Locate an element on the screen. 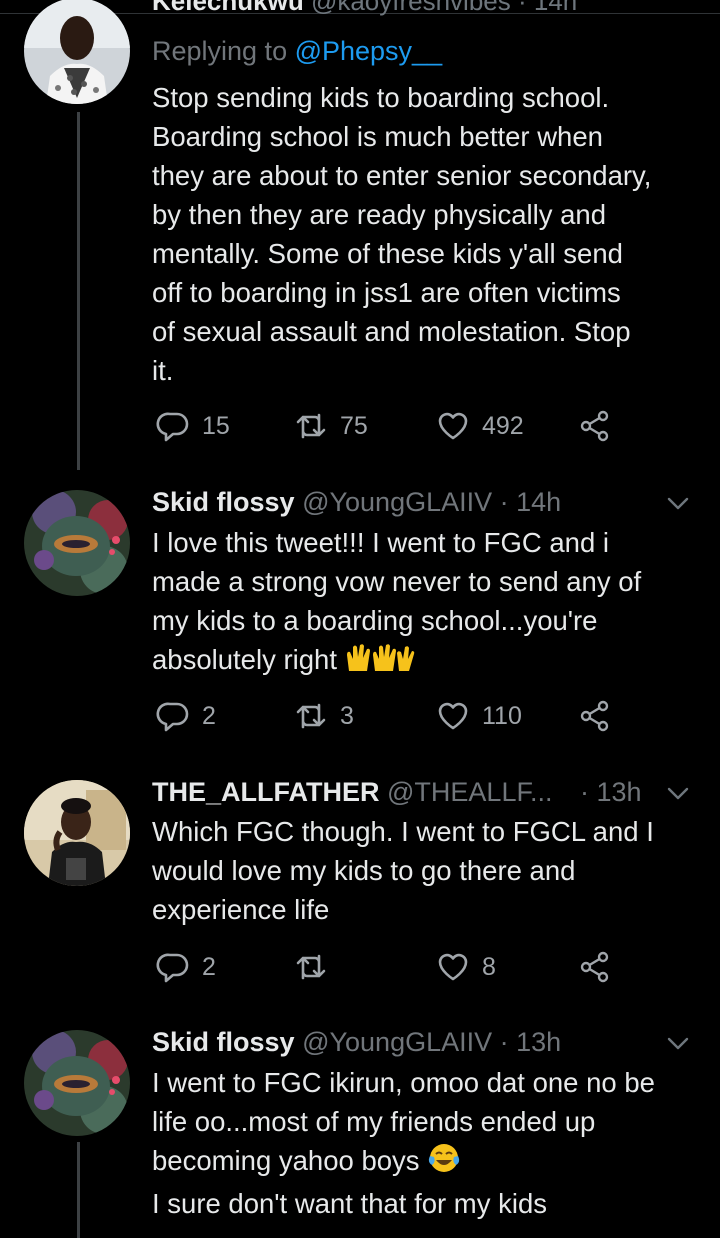  action-bar: 2 8 is located at coordinates (387, 967).